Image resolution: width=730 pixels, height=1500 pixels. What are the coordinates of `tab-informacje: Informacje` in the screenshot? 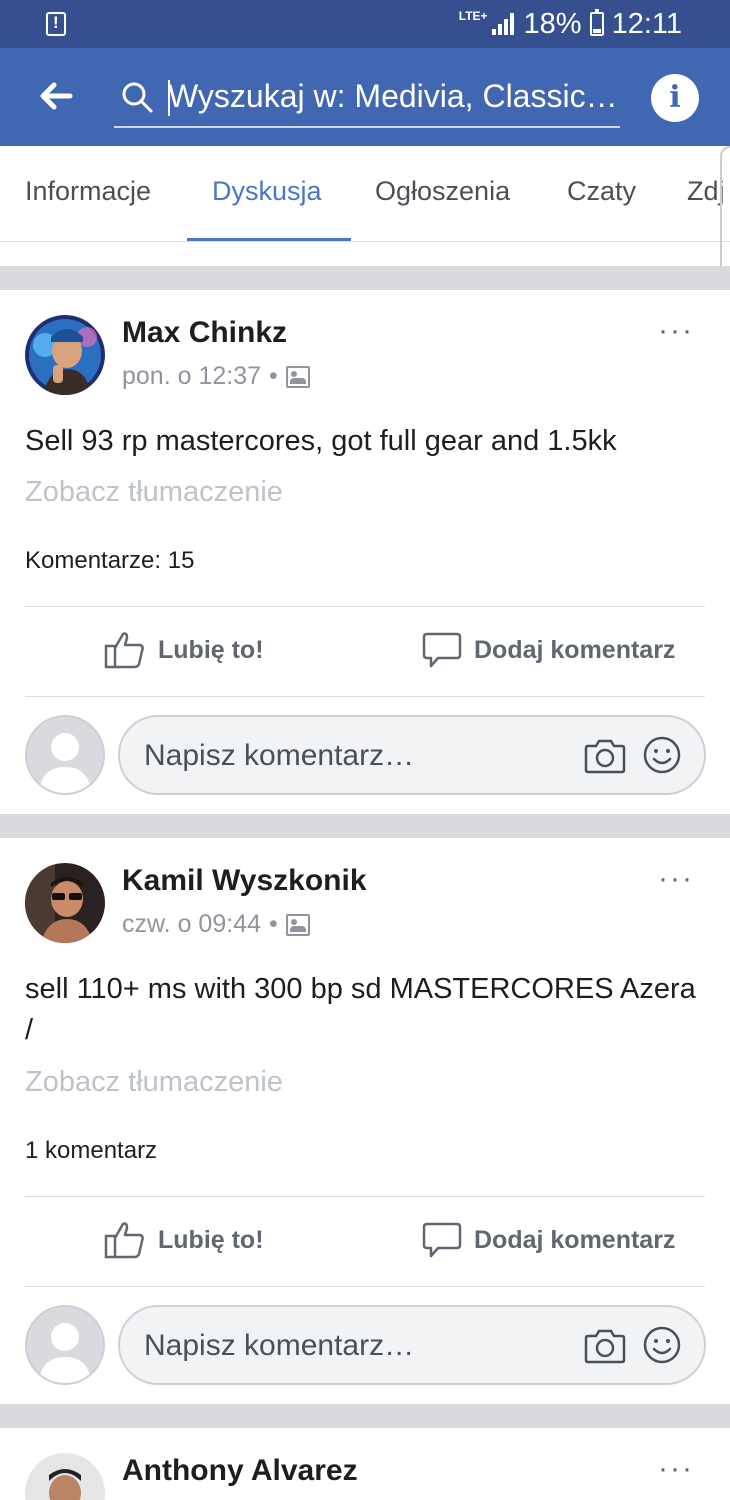 It's located at (88, 191).